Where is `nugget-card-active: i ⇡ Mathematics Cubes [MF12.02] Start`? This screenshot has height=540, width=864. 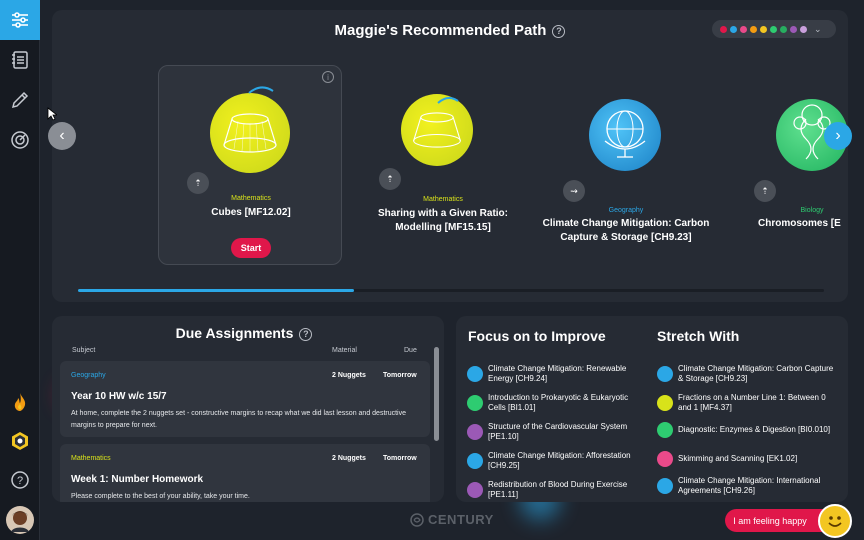
nugget-card-active: i ⇡ Mathematics Cubes [MF12.02] Start is located at coordinates (250, 165).